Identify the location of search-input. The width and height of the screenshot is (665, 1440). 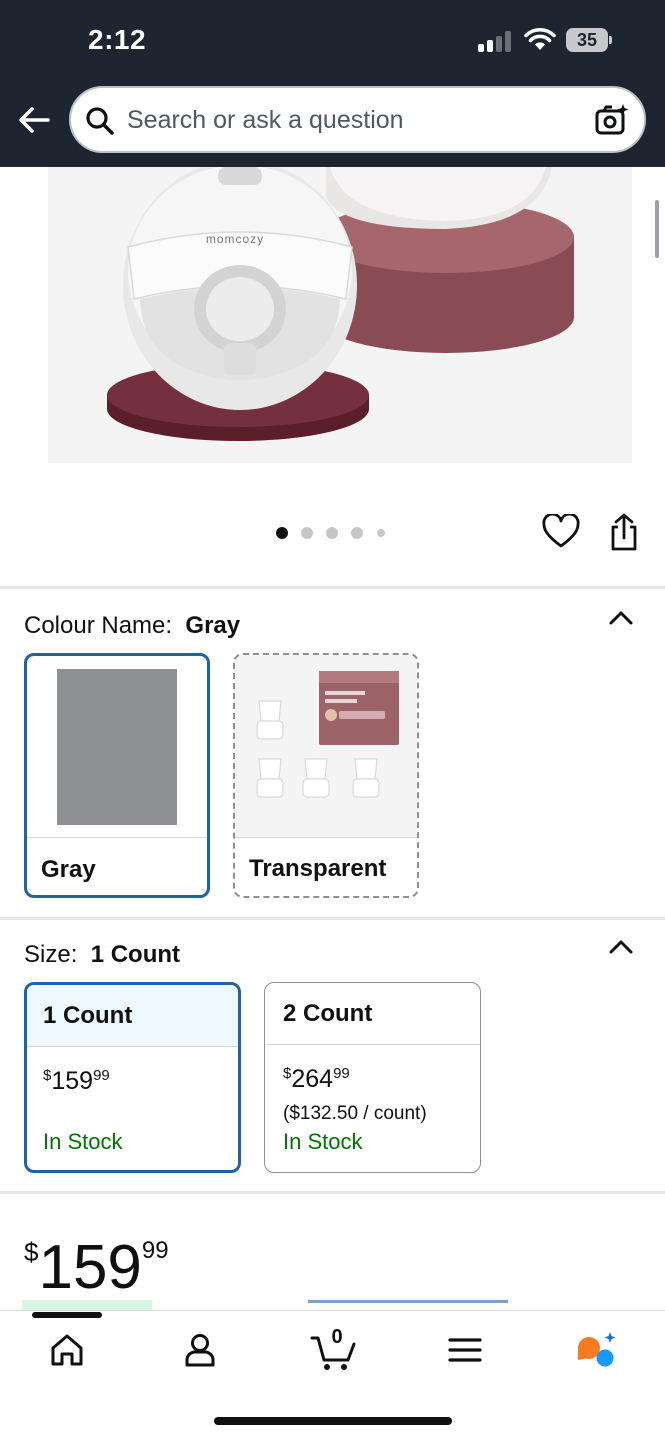
(347, 120).